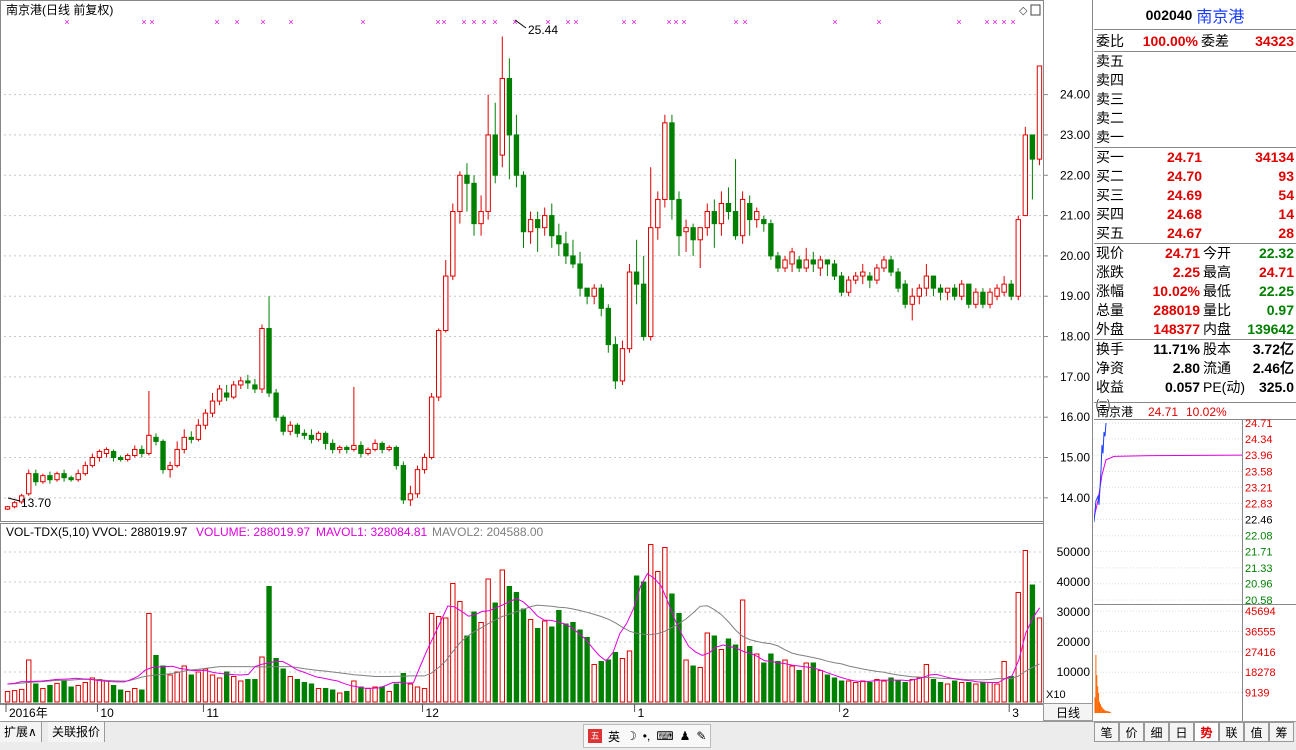 This screenshot has height=750, width=1296. I want to click on volume-header-indicator: VOL-TDX(5,10), so click(47, 532).